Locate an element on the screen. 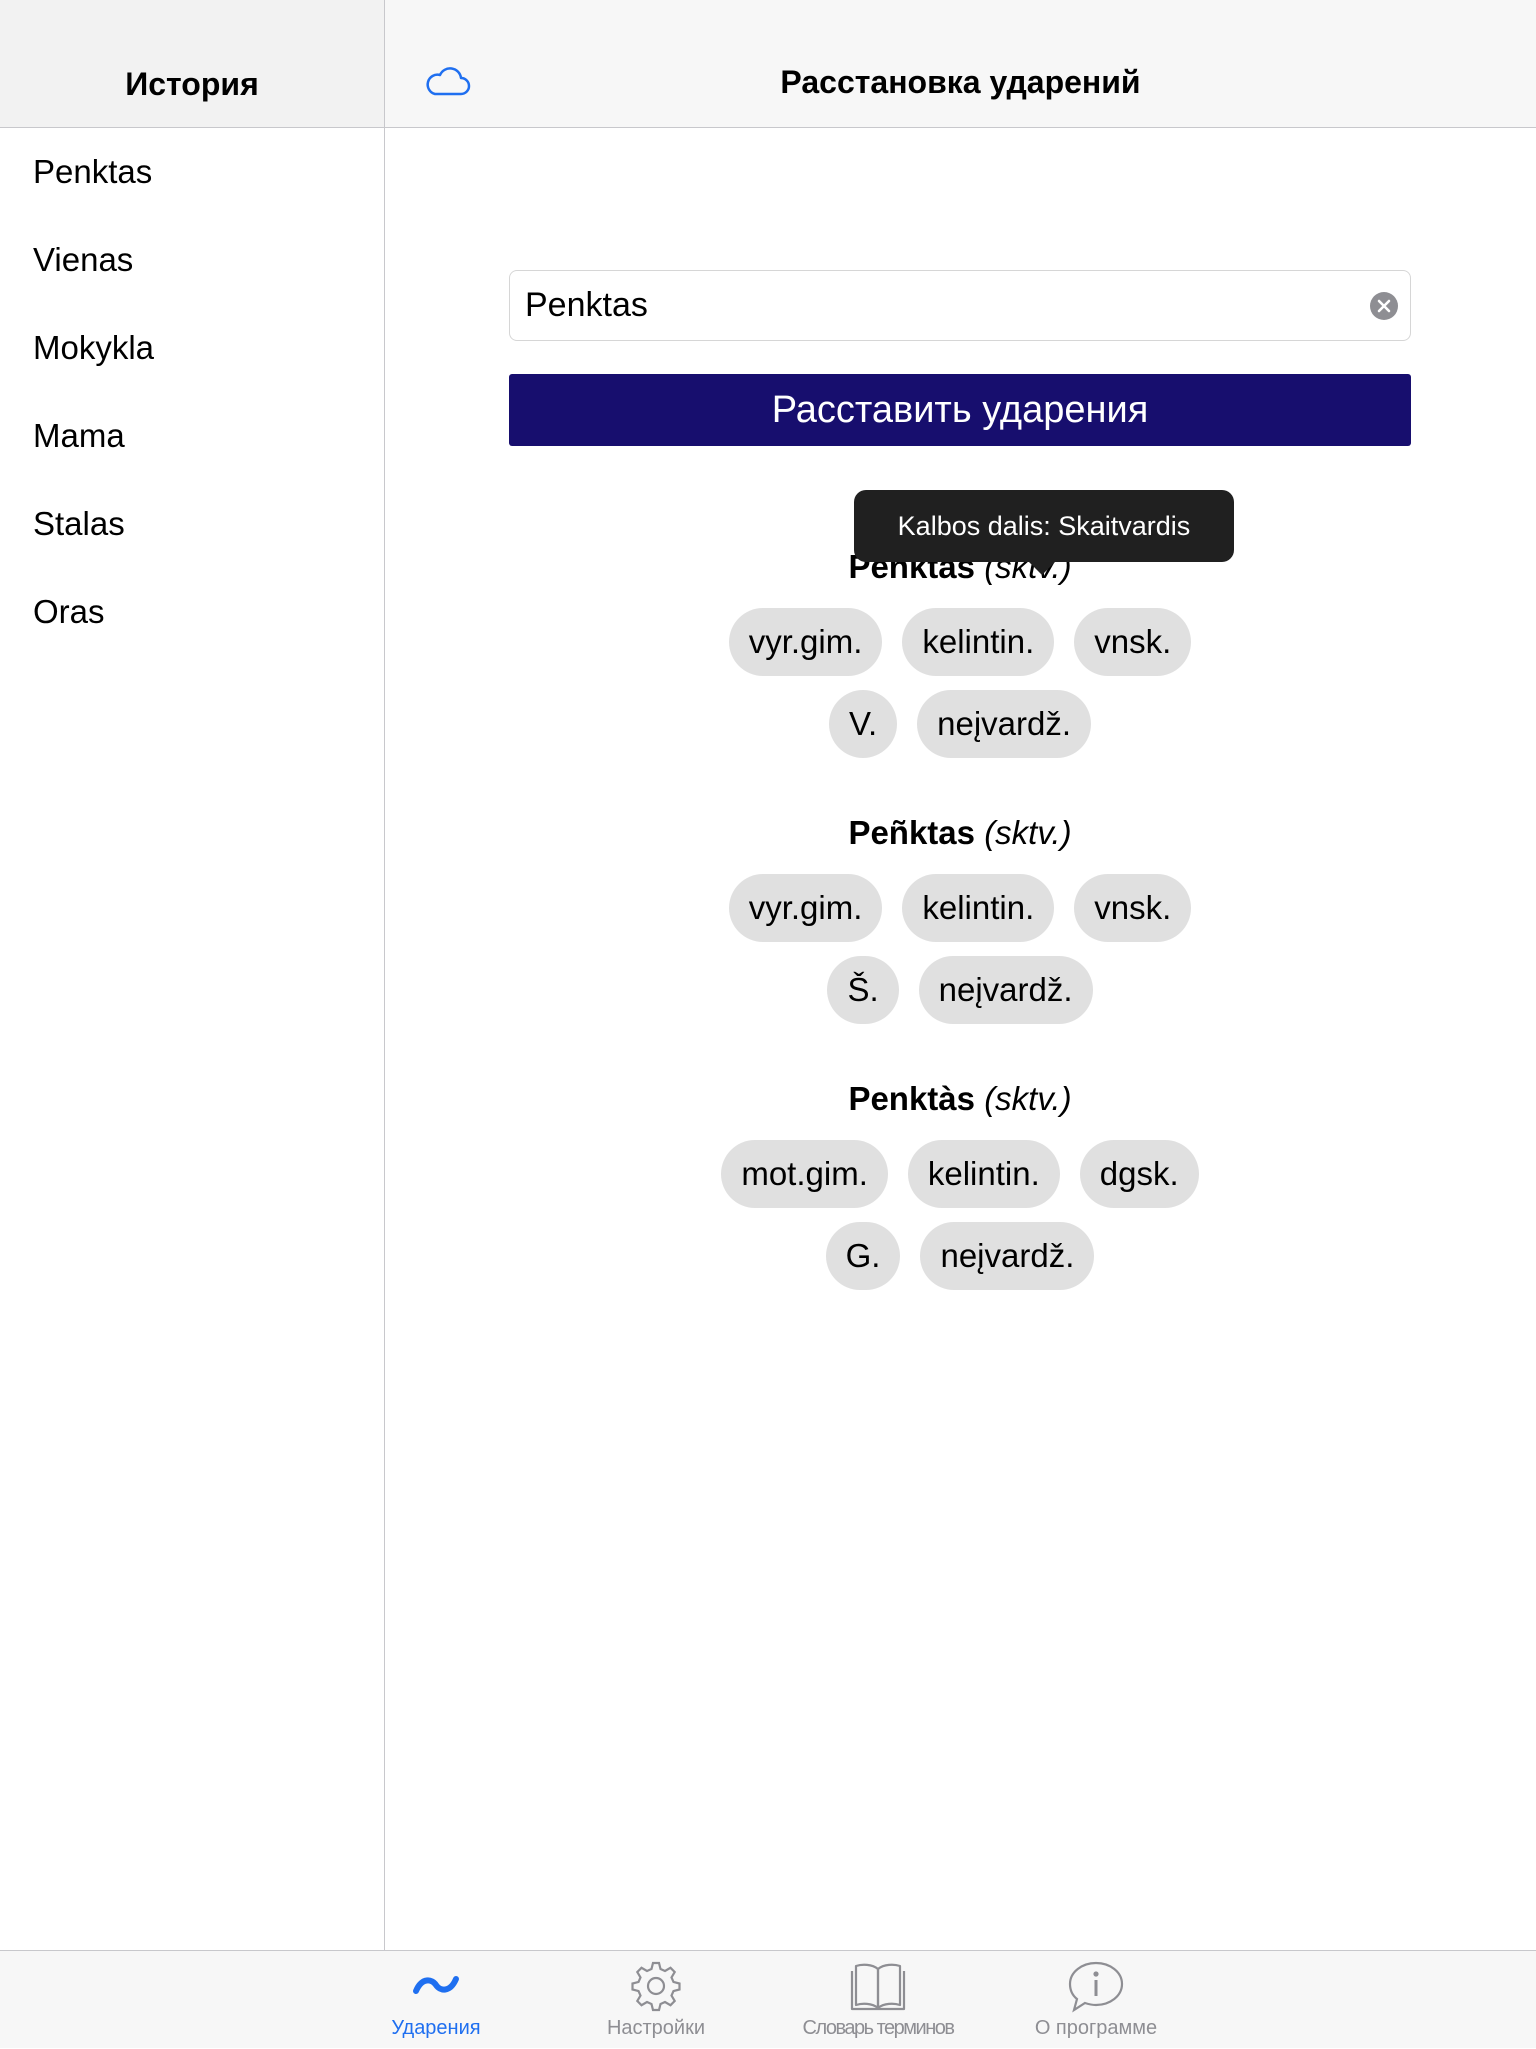  history-list: Penktas Vienas Mokykla Mama Stalas Oras is located at coordinates (192, 392).